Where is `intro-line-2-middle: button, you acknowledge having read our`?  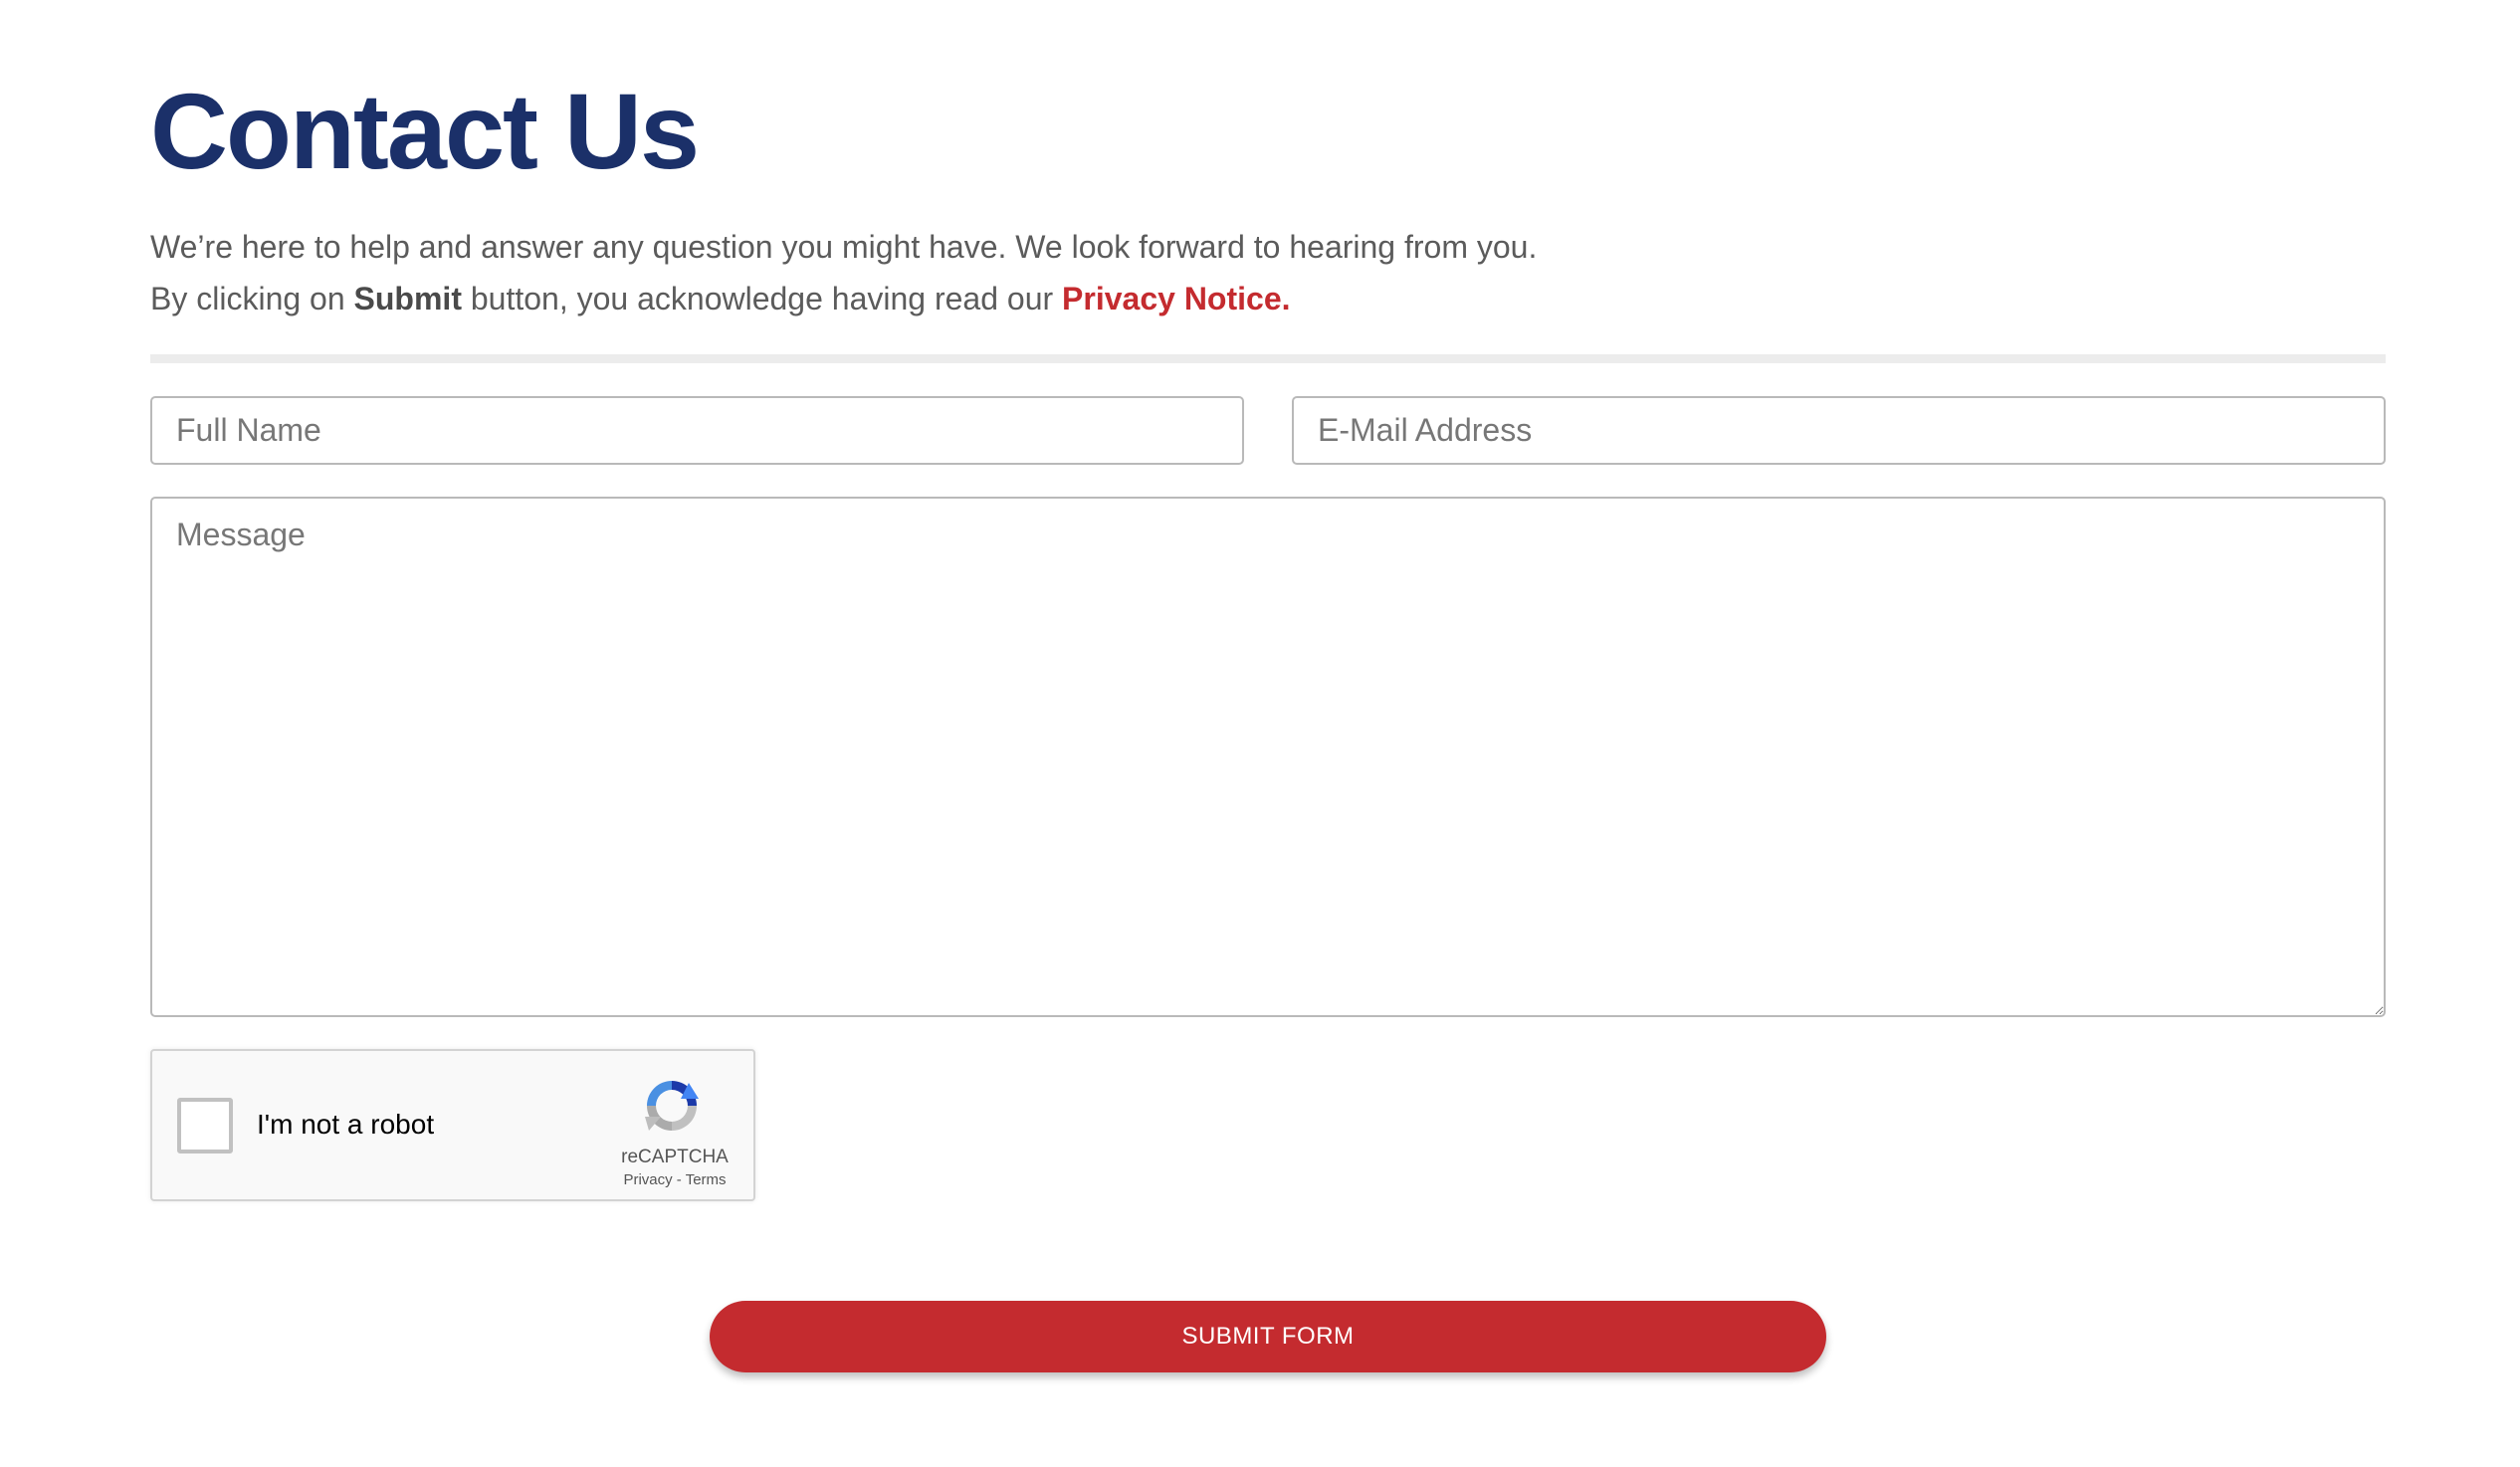
intro-line-2-middle: button, you acknowledge having read our is located at coordinates (762, 298).